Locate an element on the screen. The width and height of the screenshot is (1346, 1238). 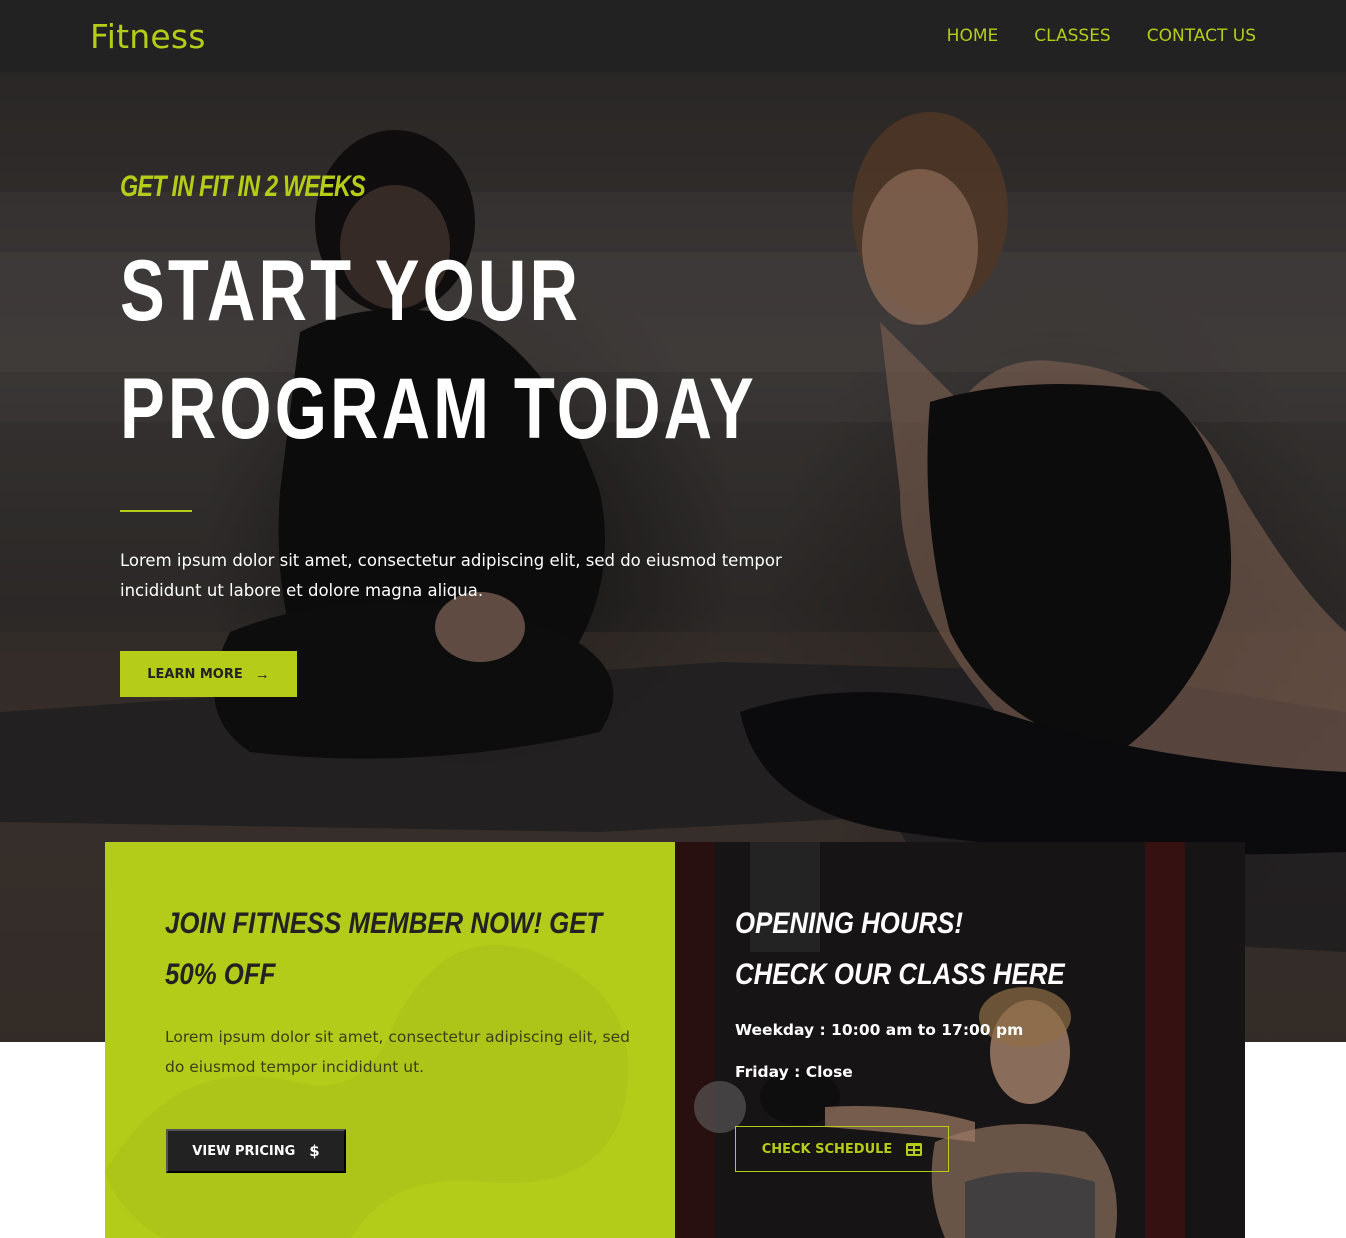
hours-title: OPENING HOURS! CHECK OUR CLASS HERE is located at coordinates (900, 949).